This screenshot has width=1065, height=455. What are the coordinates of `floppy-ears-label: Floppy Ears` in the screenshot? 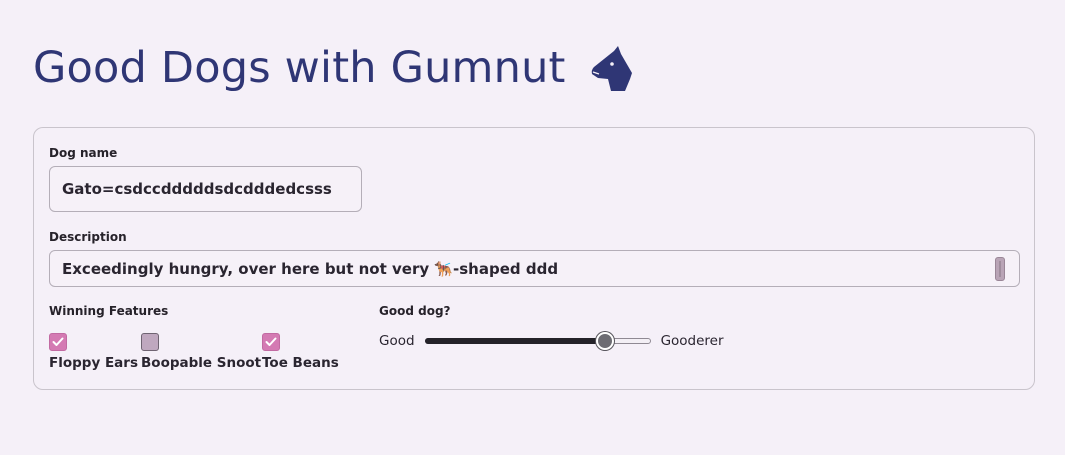 It's located at (93, 363).